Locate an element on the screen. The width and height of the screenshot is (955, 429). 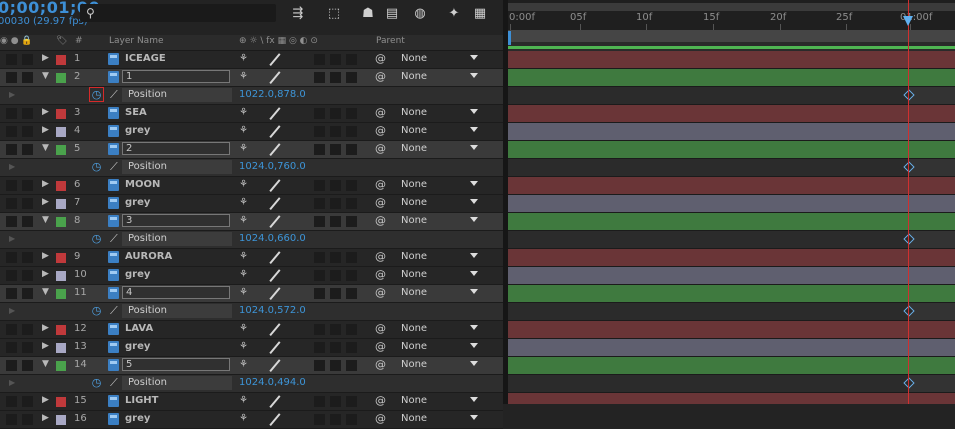
frame-blending-icon: ▤ is located at coordinates (392, 14).